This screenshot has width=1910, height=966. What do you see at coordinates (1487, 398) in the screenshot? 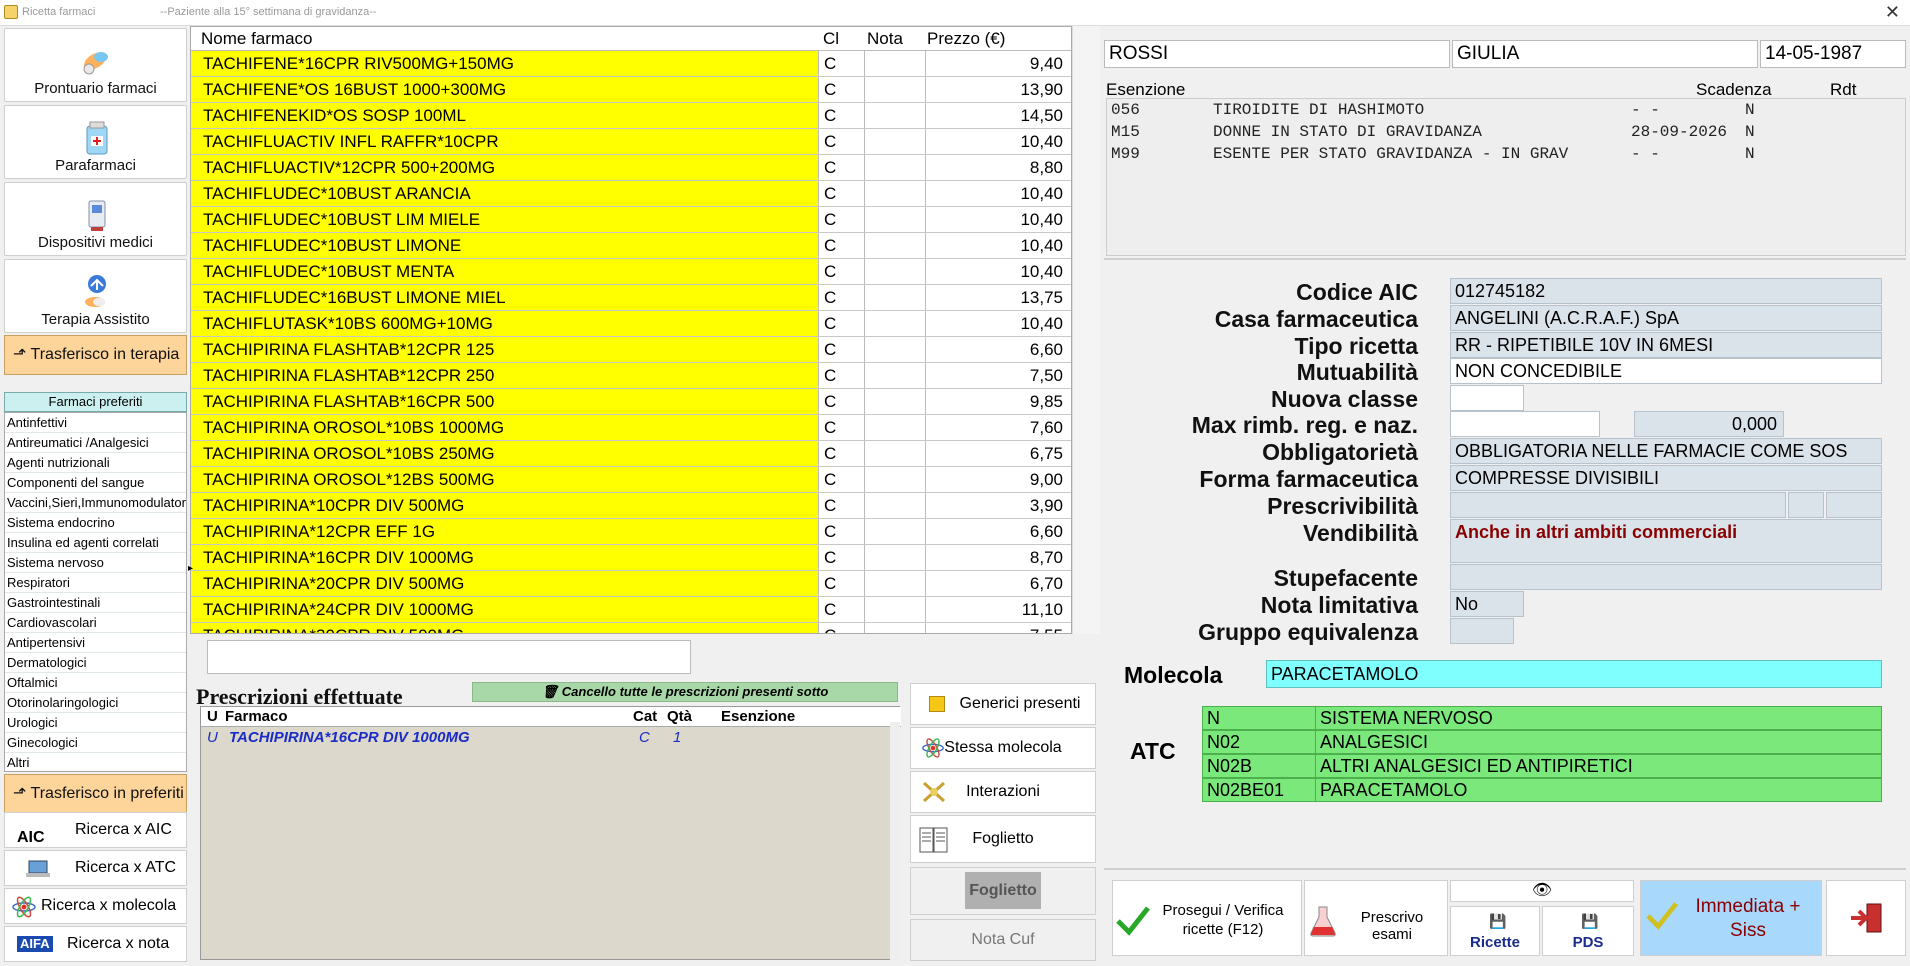
I see `value-nuova-classe` at bounding box center [1487, 398].